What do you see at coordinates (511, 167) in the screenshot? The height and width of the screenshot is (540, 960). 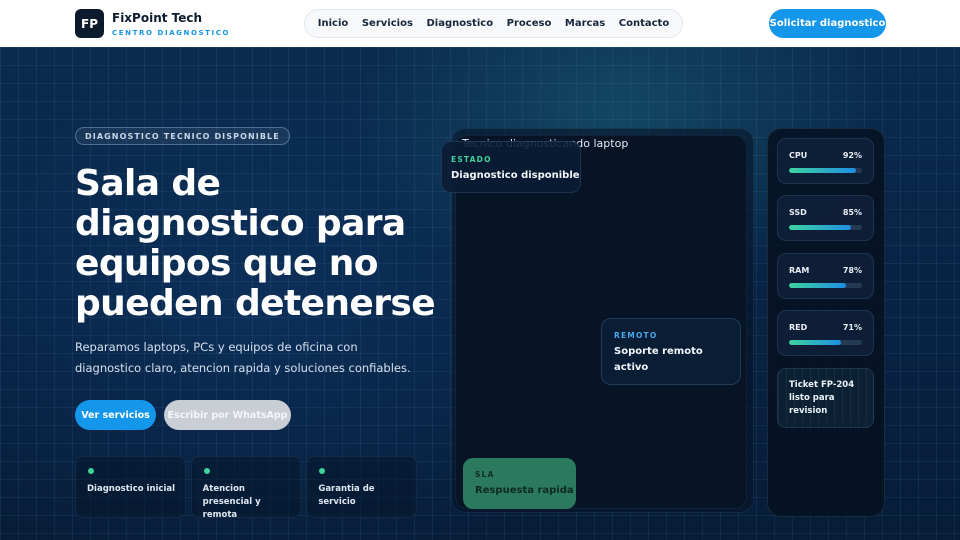 I see `status-card: ESTADO Diagnostico disponible` at bounding box center [511, 167].